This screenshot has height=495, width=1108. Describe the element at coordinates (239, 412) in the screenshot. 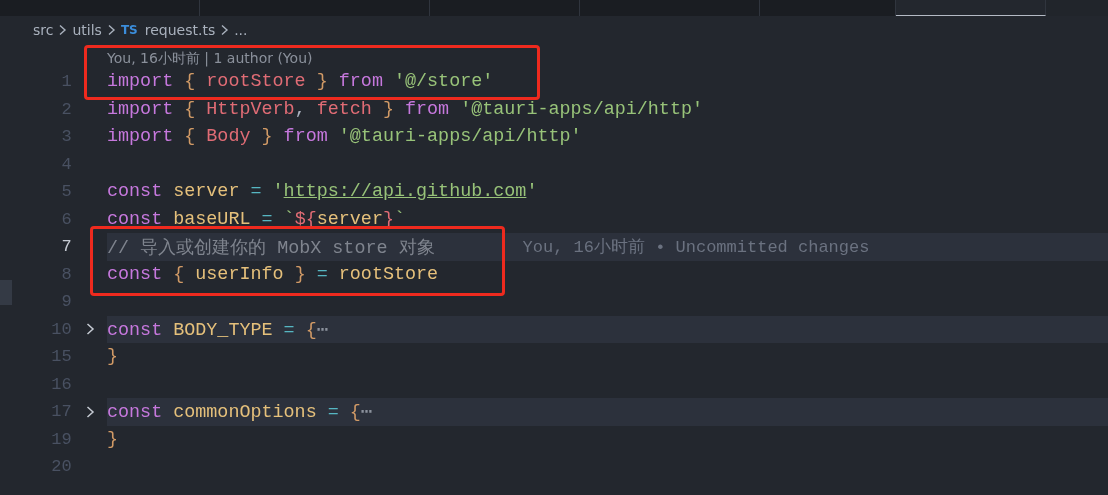

I see `code-line: const commonOptions = {⋯` at that location.